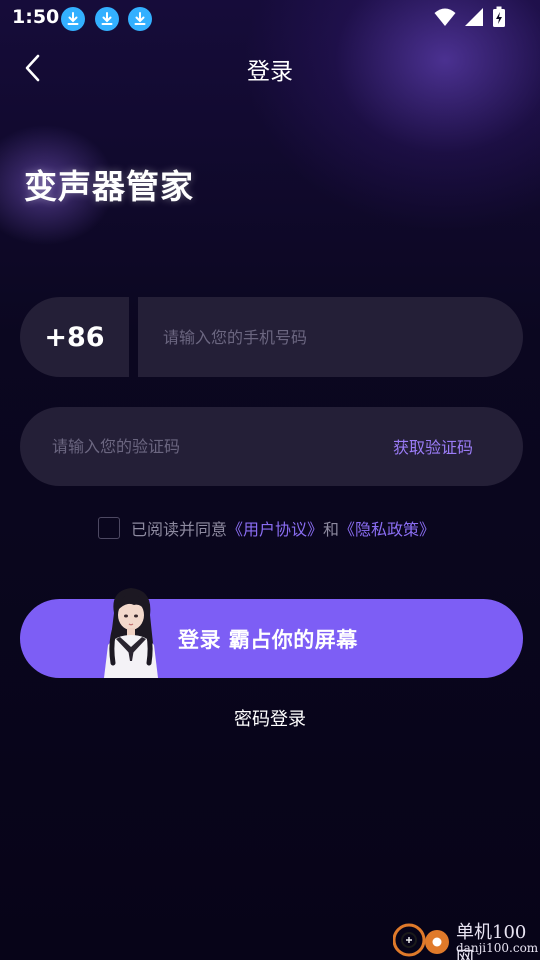 The height and width of the screenshot is (960, 540). Describe the element at coordinates (275, 528) in the screenshot. I see `user-agreement-link: 《用户协议》` at that location.